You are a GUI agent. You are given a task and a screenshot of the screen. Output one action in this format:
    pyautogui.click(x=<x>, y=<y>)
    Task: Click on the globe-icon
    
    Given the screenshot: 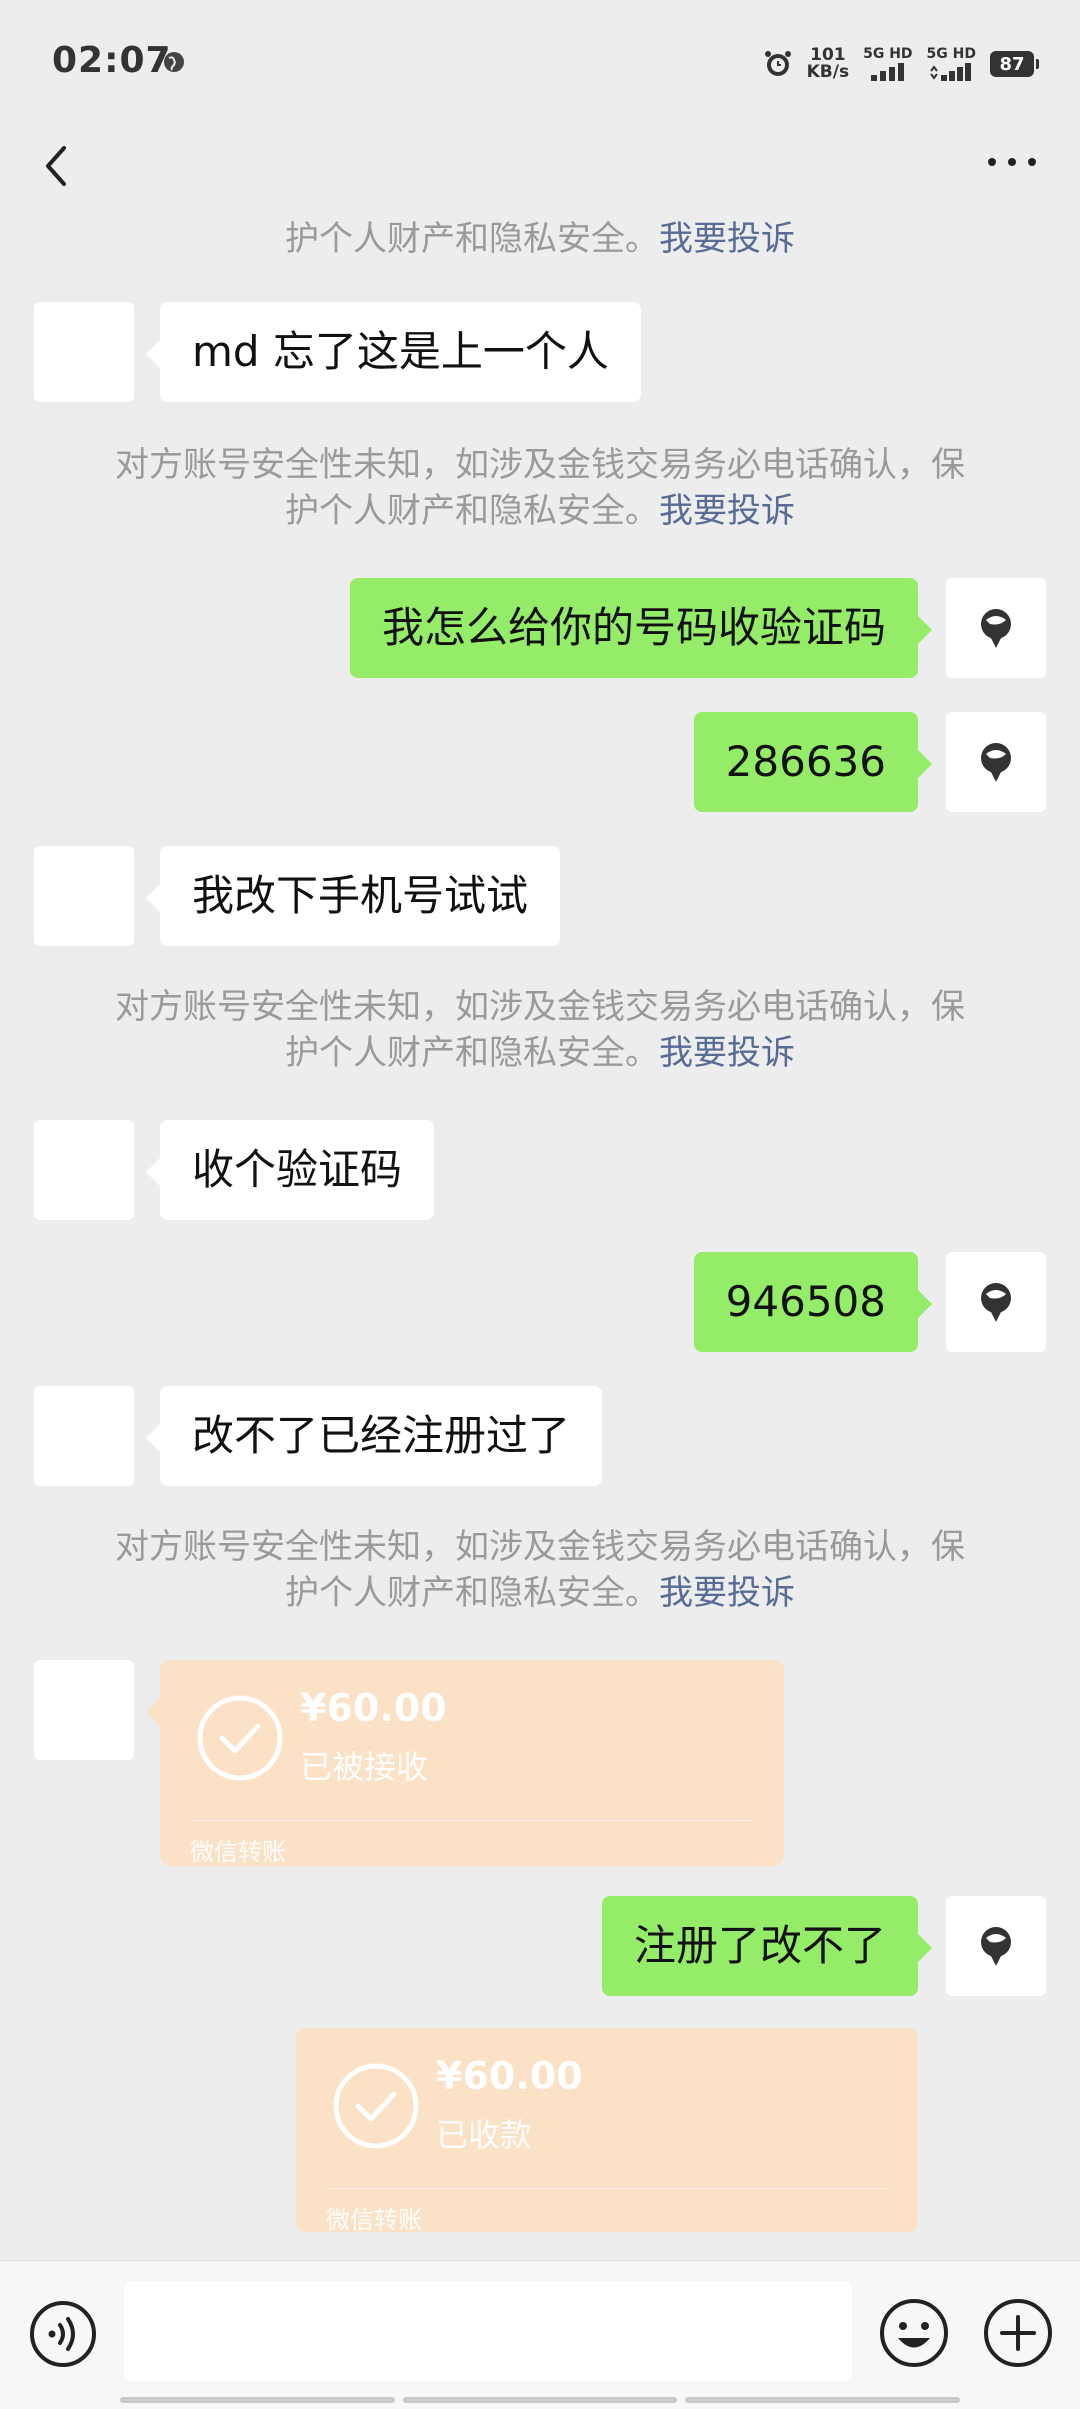 What is the action you would take?
    pyautogui.click(x=174, y=62)
    